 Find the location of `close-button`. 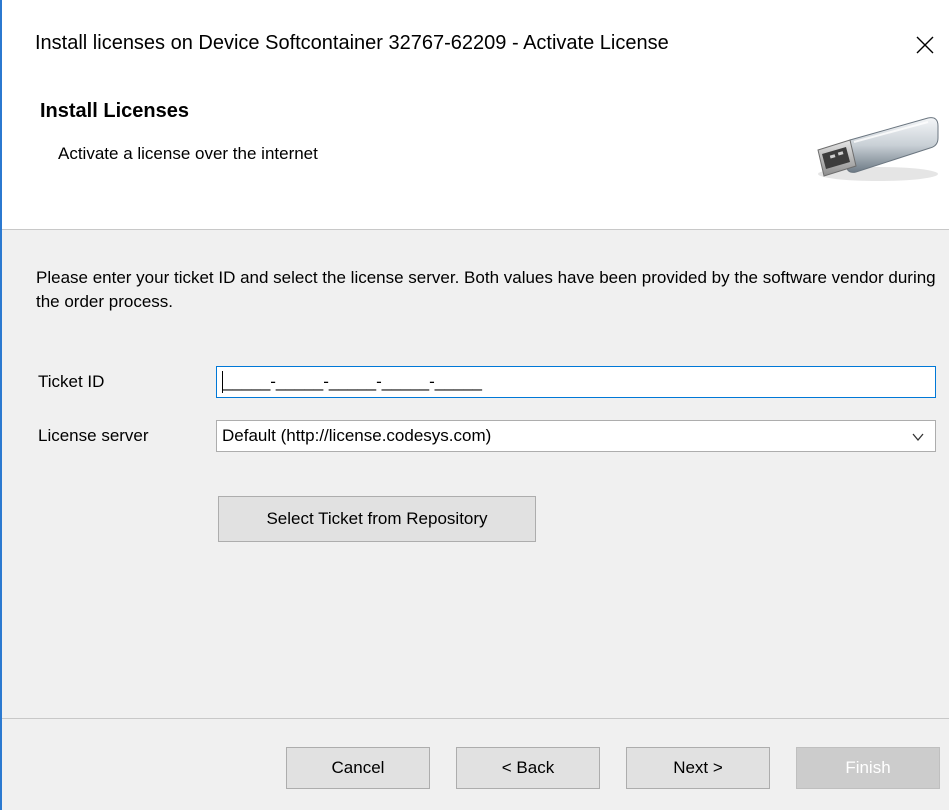

close-button is located at coordinates (925, 45).